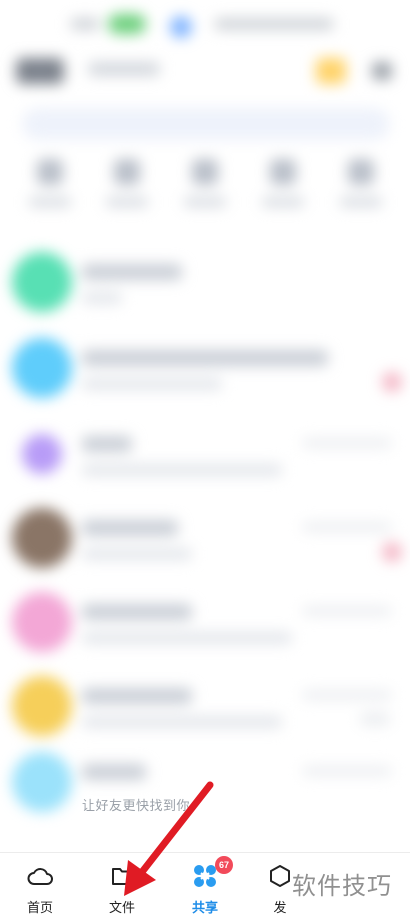 This screenshot has height=914, width=410. I want to click on shortcut-row, so click(205, 190).